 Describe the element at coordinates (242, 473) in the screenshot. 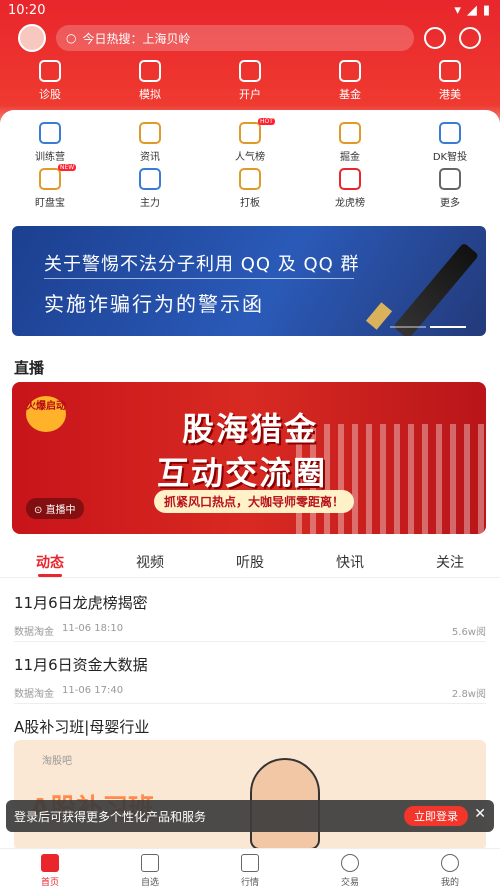

I see `live-title-2: 互动交流圈` at that location.